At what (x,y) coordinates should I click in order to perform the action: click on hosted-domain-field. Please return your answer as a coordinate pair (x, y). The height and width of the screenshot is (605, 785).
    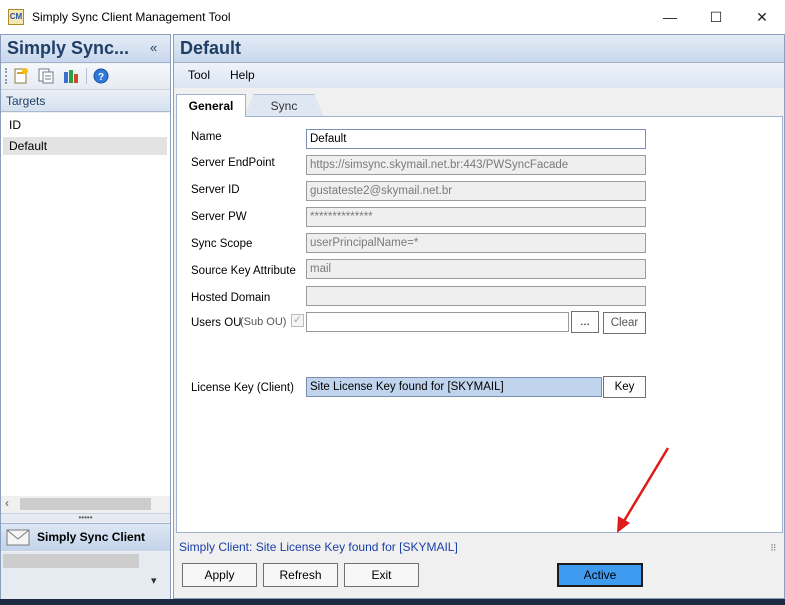
    Looking at the image, I should click on (476, 296).